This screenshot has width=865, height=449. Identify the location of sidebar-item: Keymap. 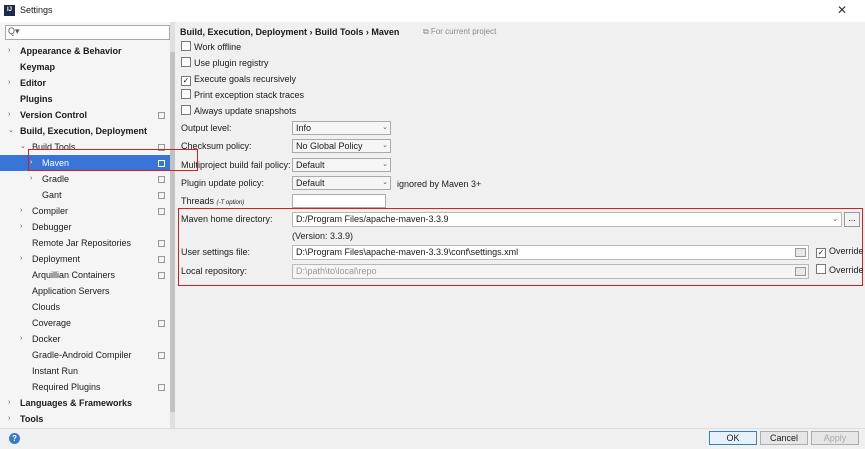
(85, 67).